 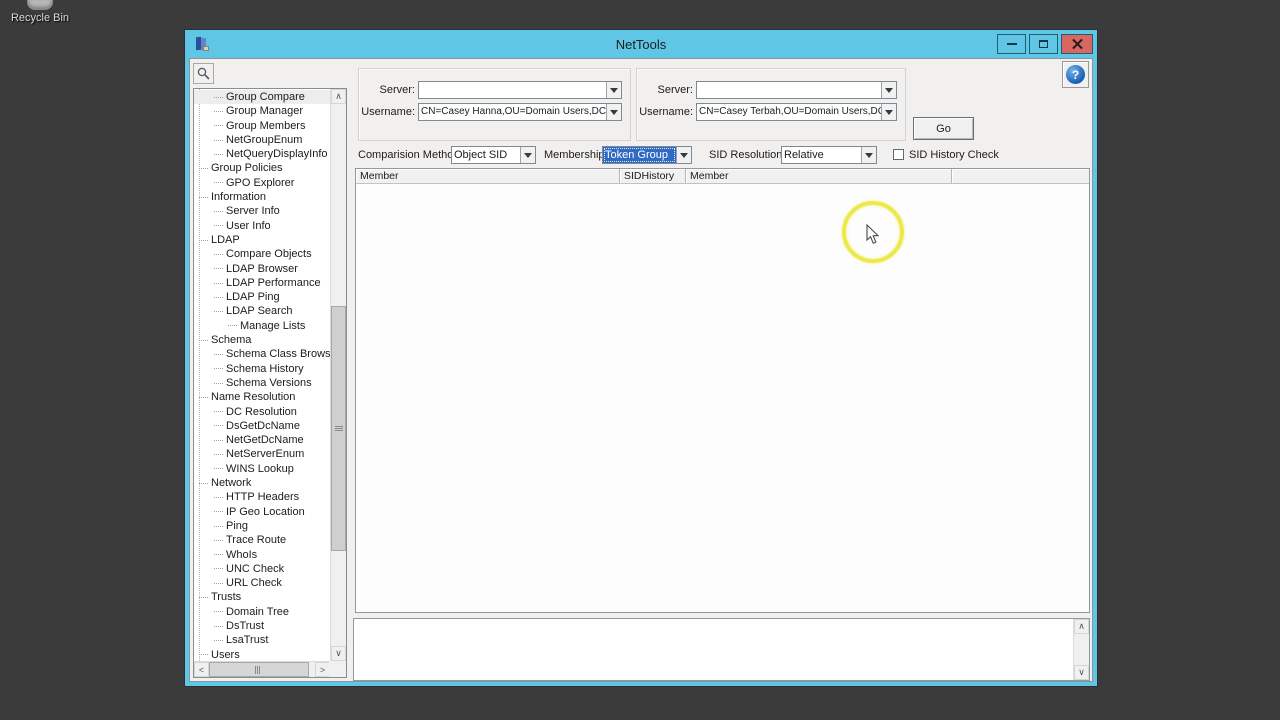 What do you see at coordinates (262, 369) in the screenshot?
I see `tree-item: Schema History` at bounding box center [262, 369].